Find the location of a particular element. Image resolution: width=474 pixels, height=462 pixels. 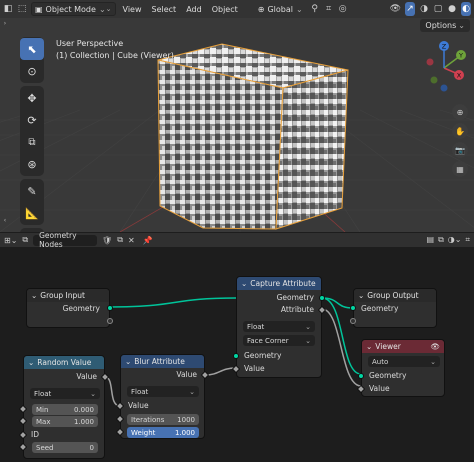

cursor-icon: ⬉ is located at coordinates (32, 49).